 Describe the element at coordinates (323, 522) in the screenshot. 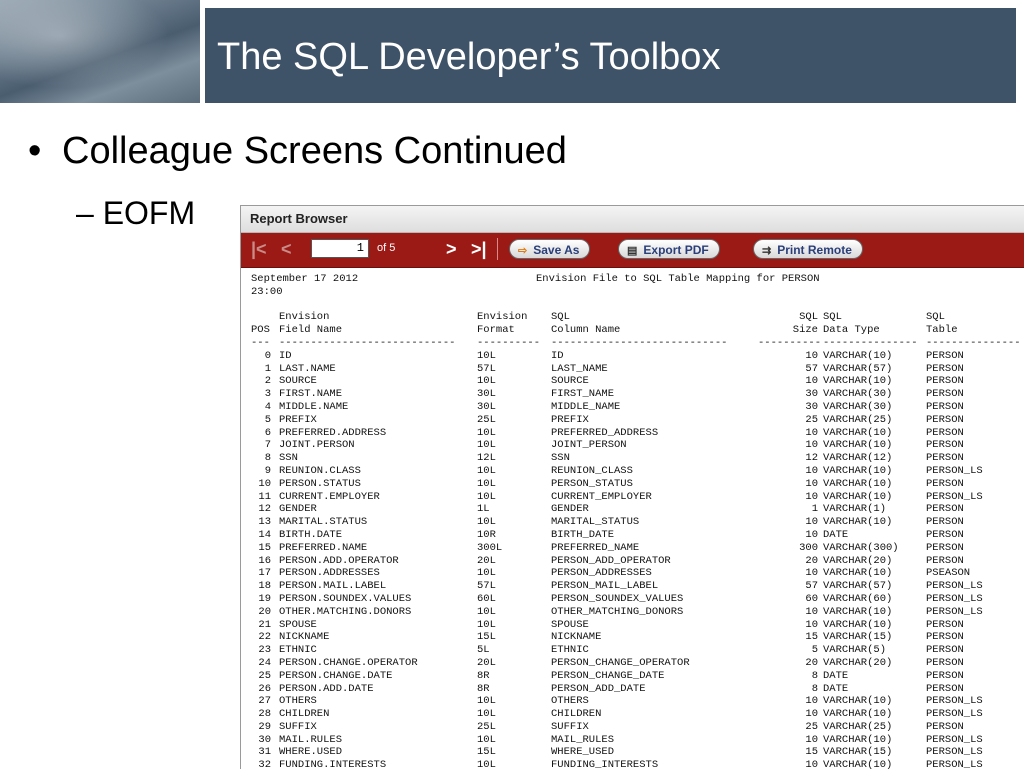

I see `row-field-name: MARITAL.STATUS` at that location.